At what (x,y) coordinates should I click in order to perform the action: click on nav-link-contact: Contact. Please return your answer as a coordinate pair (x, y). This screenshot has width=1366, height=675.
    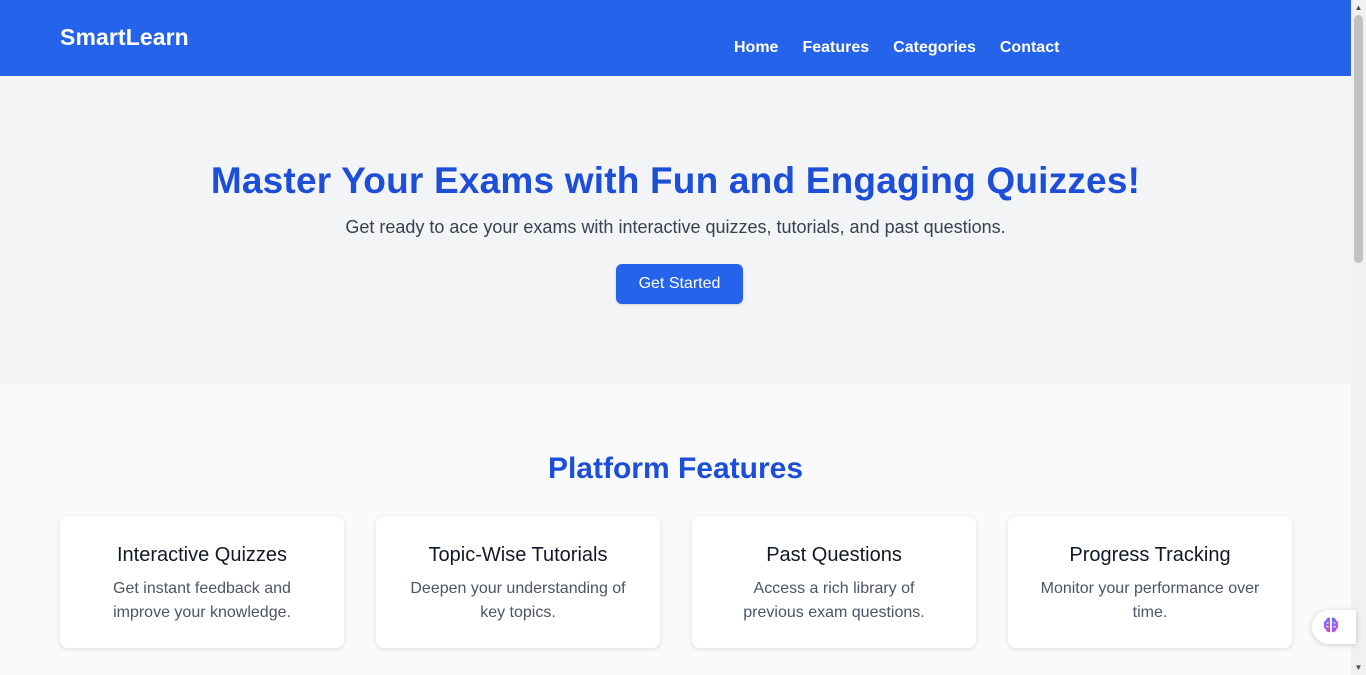
    Looking at the image, I should click on (1030, 48).